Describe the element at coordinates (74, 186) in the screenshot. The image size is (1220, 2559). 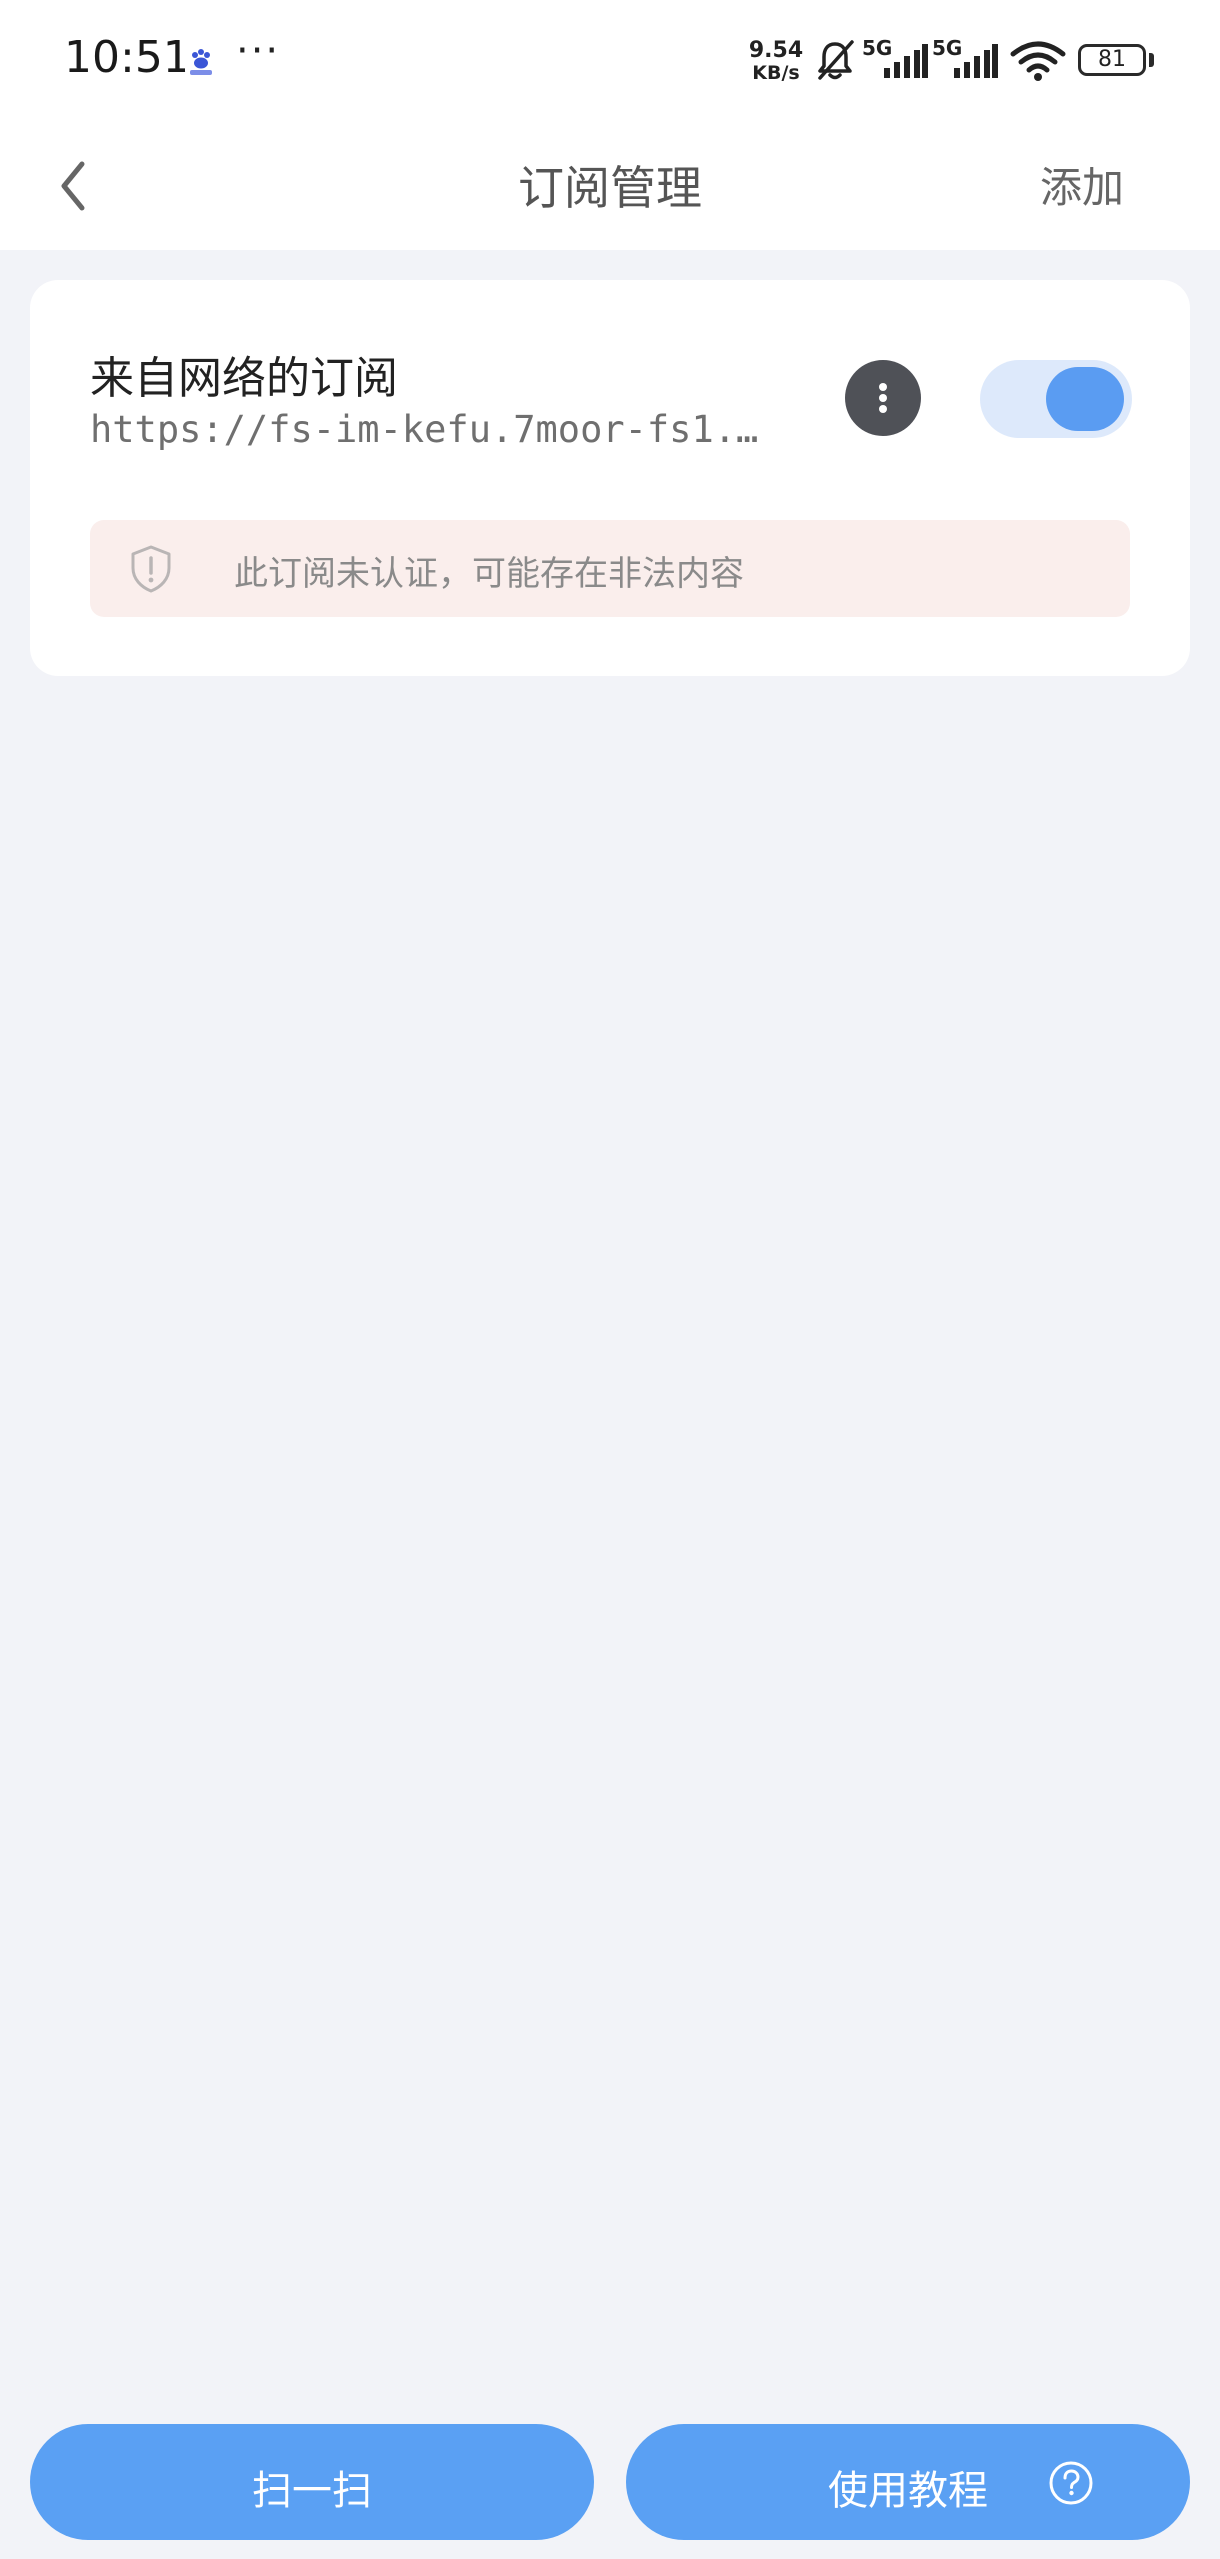
I see `chevron-left-icon` at that location.